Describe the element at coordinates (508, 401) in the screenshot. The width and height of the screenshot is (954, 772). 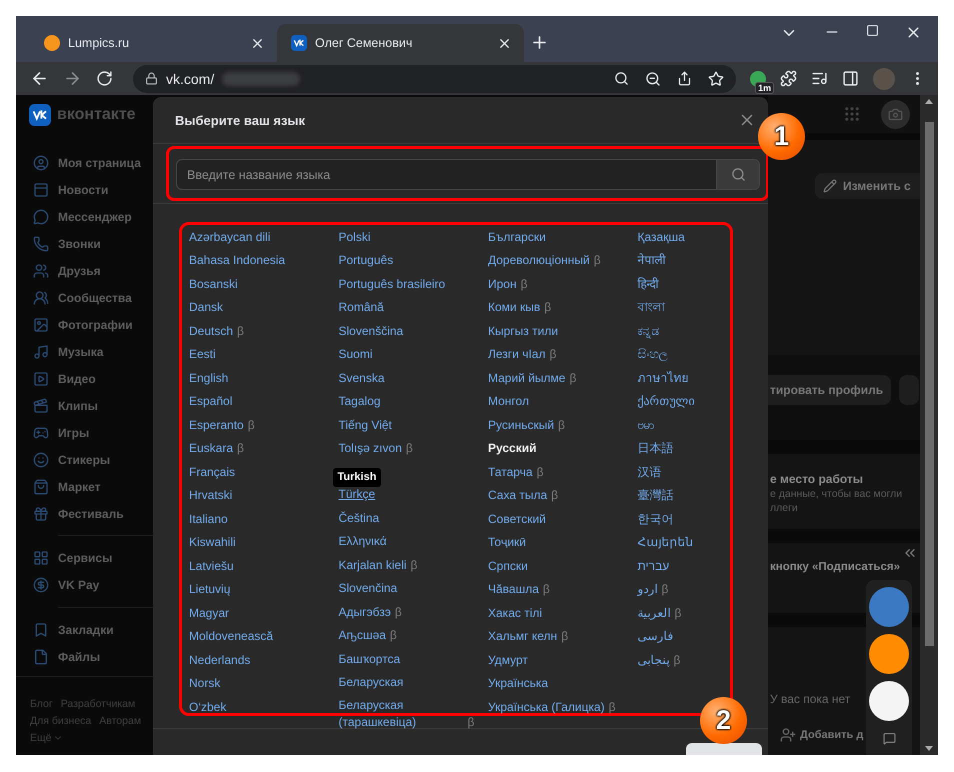
I see `language-link: Монгол` at that location.